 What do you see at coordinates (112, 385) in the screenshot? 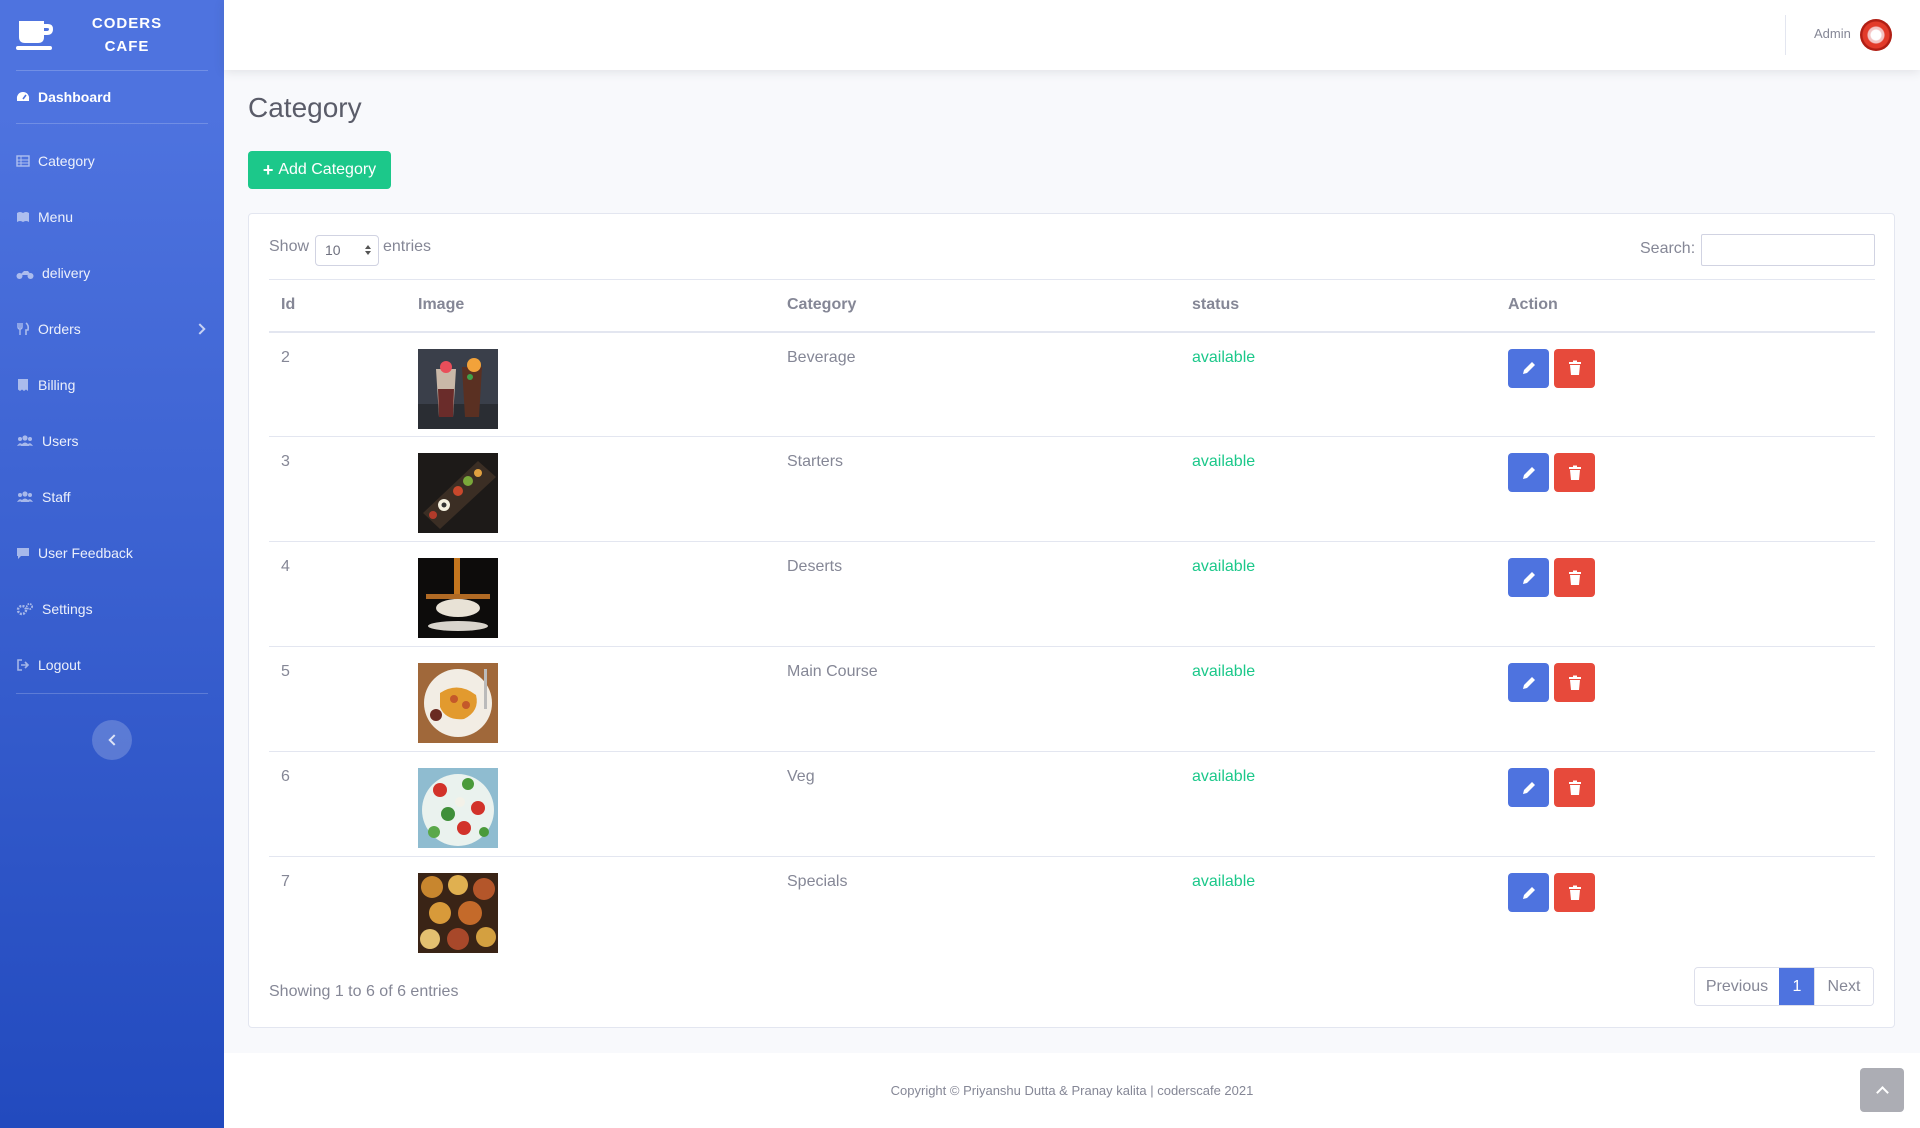
I see `sidebar-item-billing: Billing` at bounding box center [112, 385].